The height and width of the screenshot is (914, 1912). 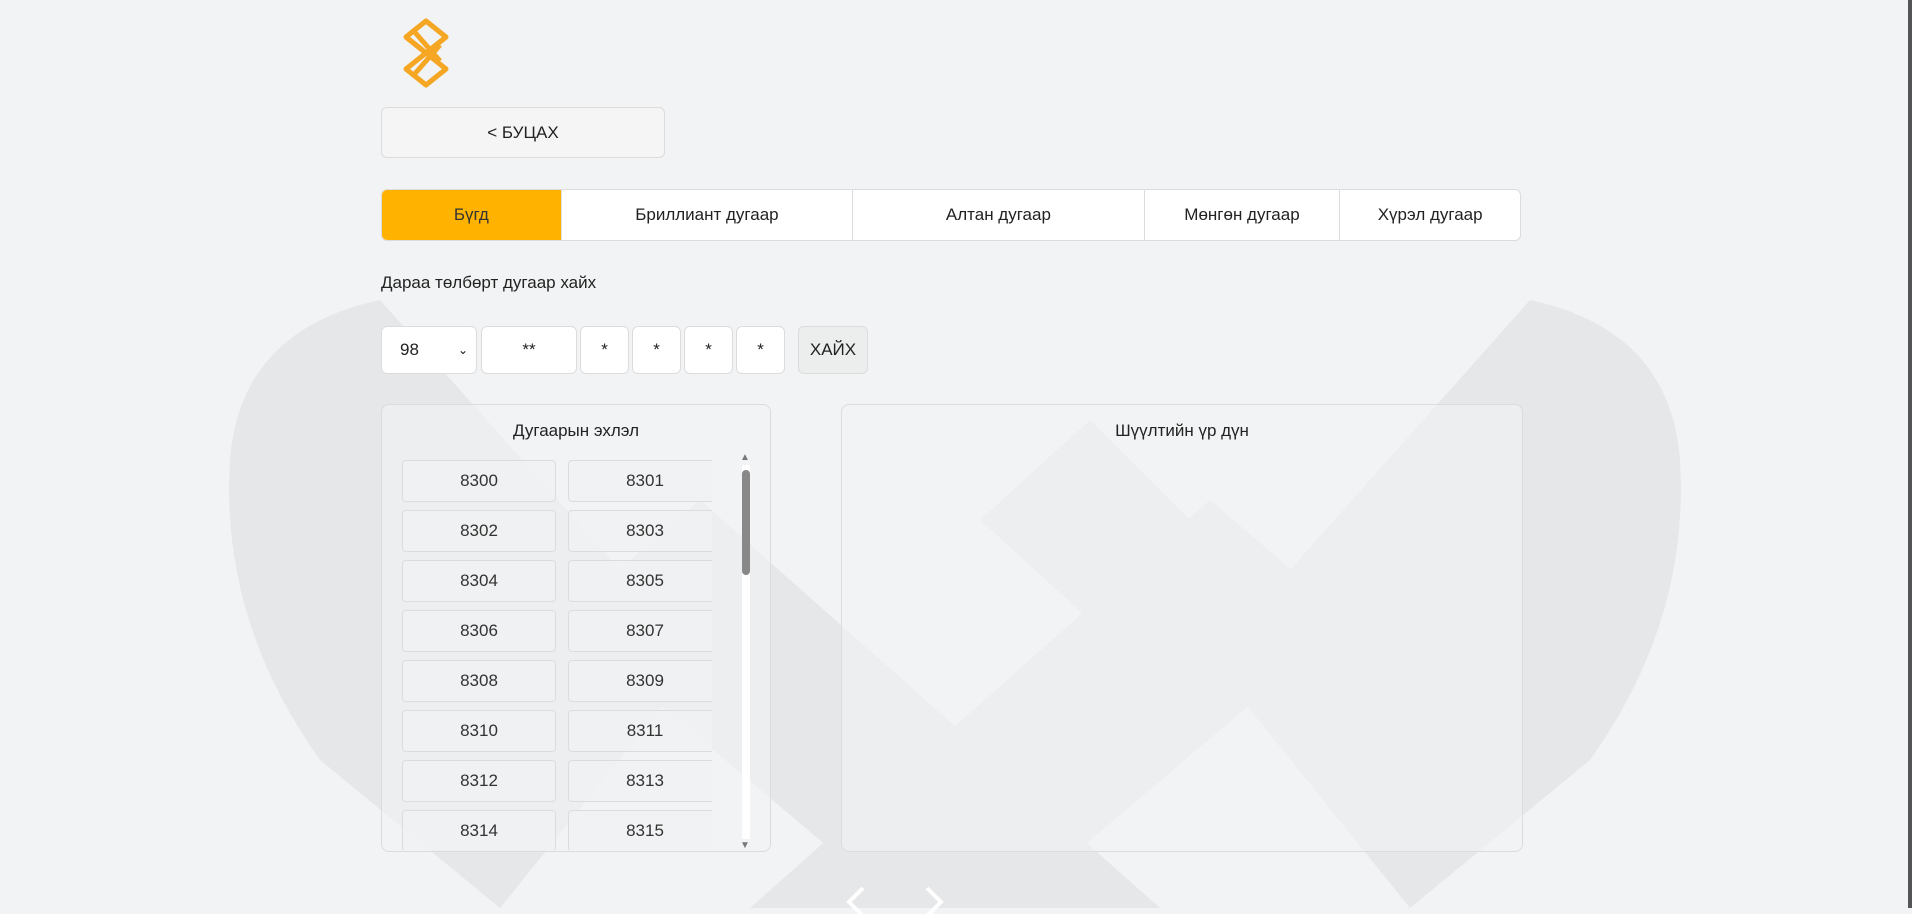 I want to click on prefix-item: 8306, so click(x=479, y=631).